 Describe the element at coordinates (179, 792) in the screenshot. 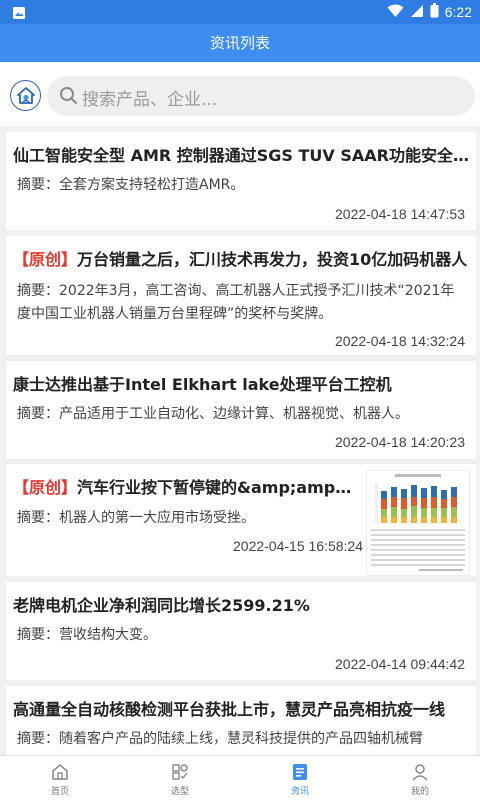

I see `nav-label-selection: 选型` at that location.